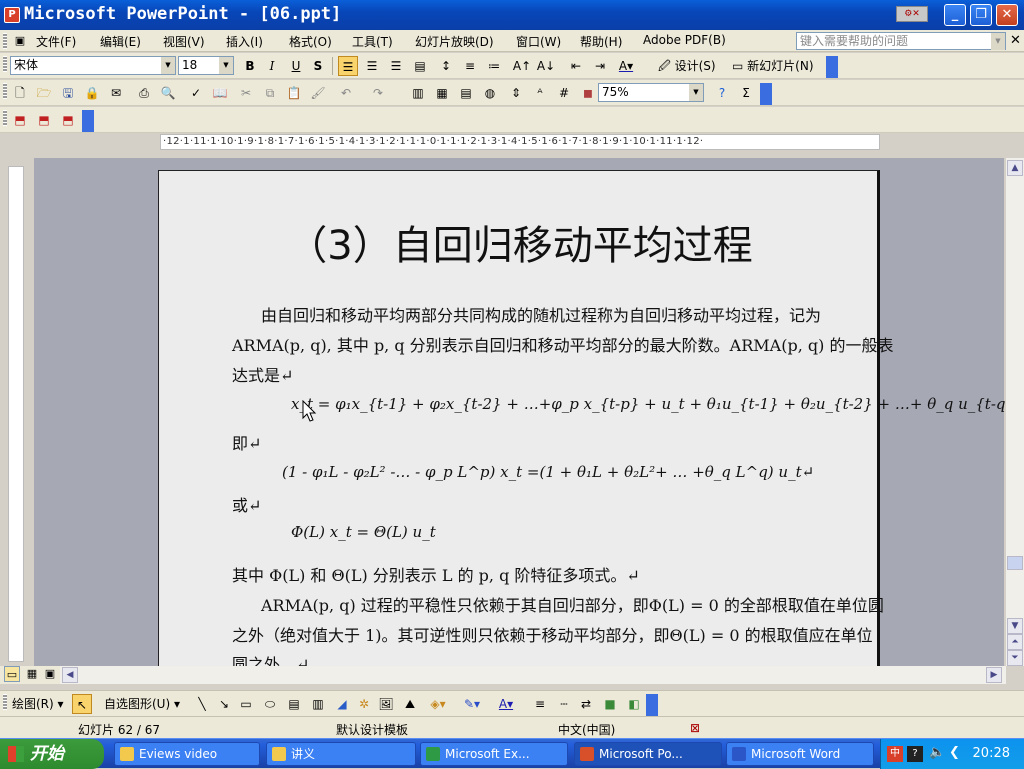 The height and width of the screenshot is (769, 1024). Describe the element at coordinates (533, 675) in the screenshot. I see `horizontal-scrollbar: ◀ ▶` at that location.